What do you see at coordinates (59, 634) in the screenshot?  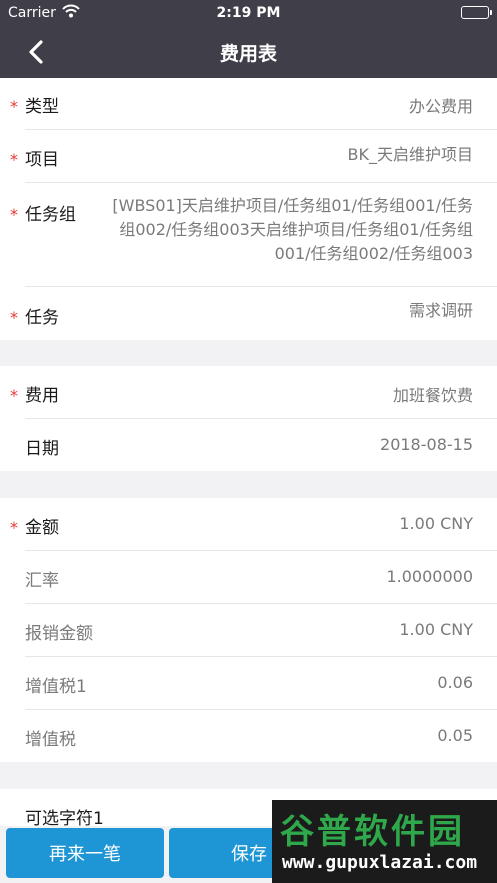 I see `field-label: 报销金额` at bounding box center [59, 634].